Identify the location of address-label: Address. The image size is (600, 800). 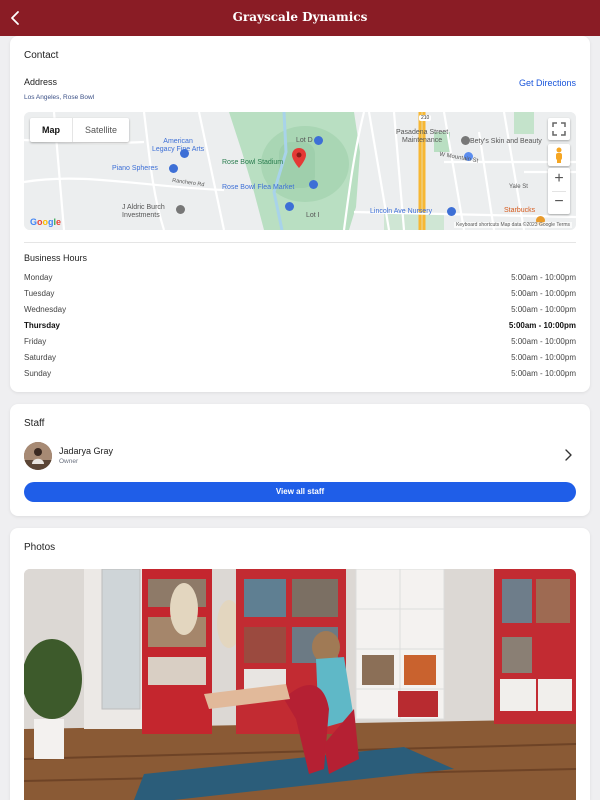
(41, 82).